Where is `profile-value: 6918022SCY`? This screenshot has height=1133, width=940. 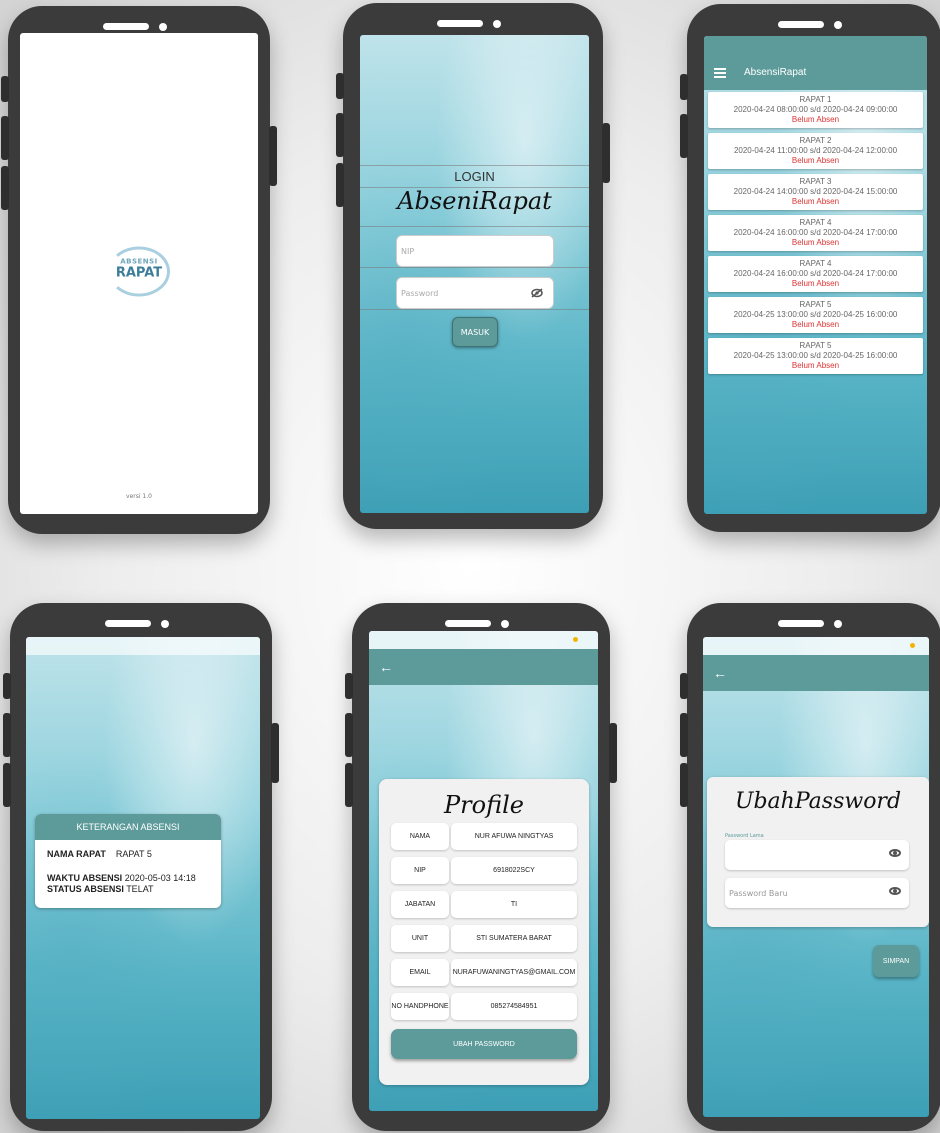
profile-value: 6918022SCY is located at coordinates (514, 870).